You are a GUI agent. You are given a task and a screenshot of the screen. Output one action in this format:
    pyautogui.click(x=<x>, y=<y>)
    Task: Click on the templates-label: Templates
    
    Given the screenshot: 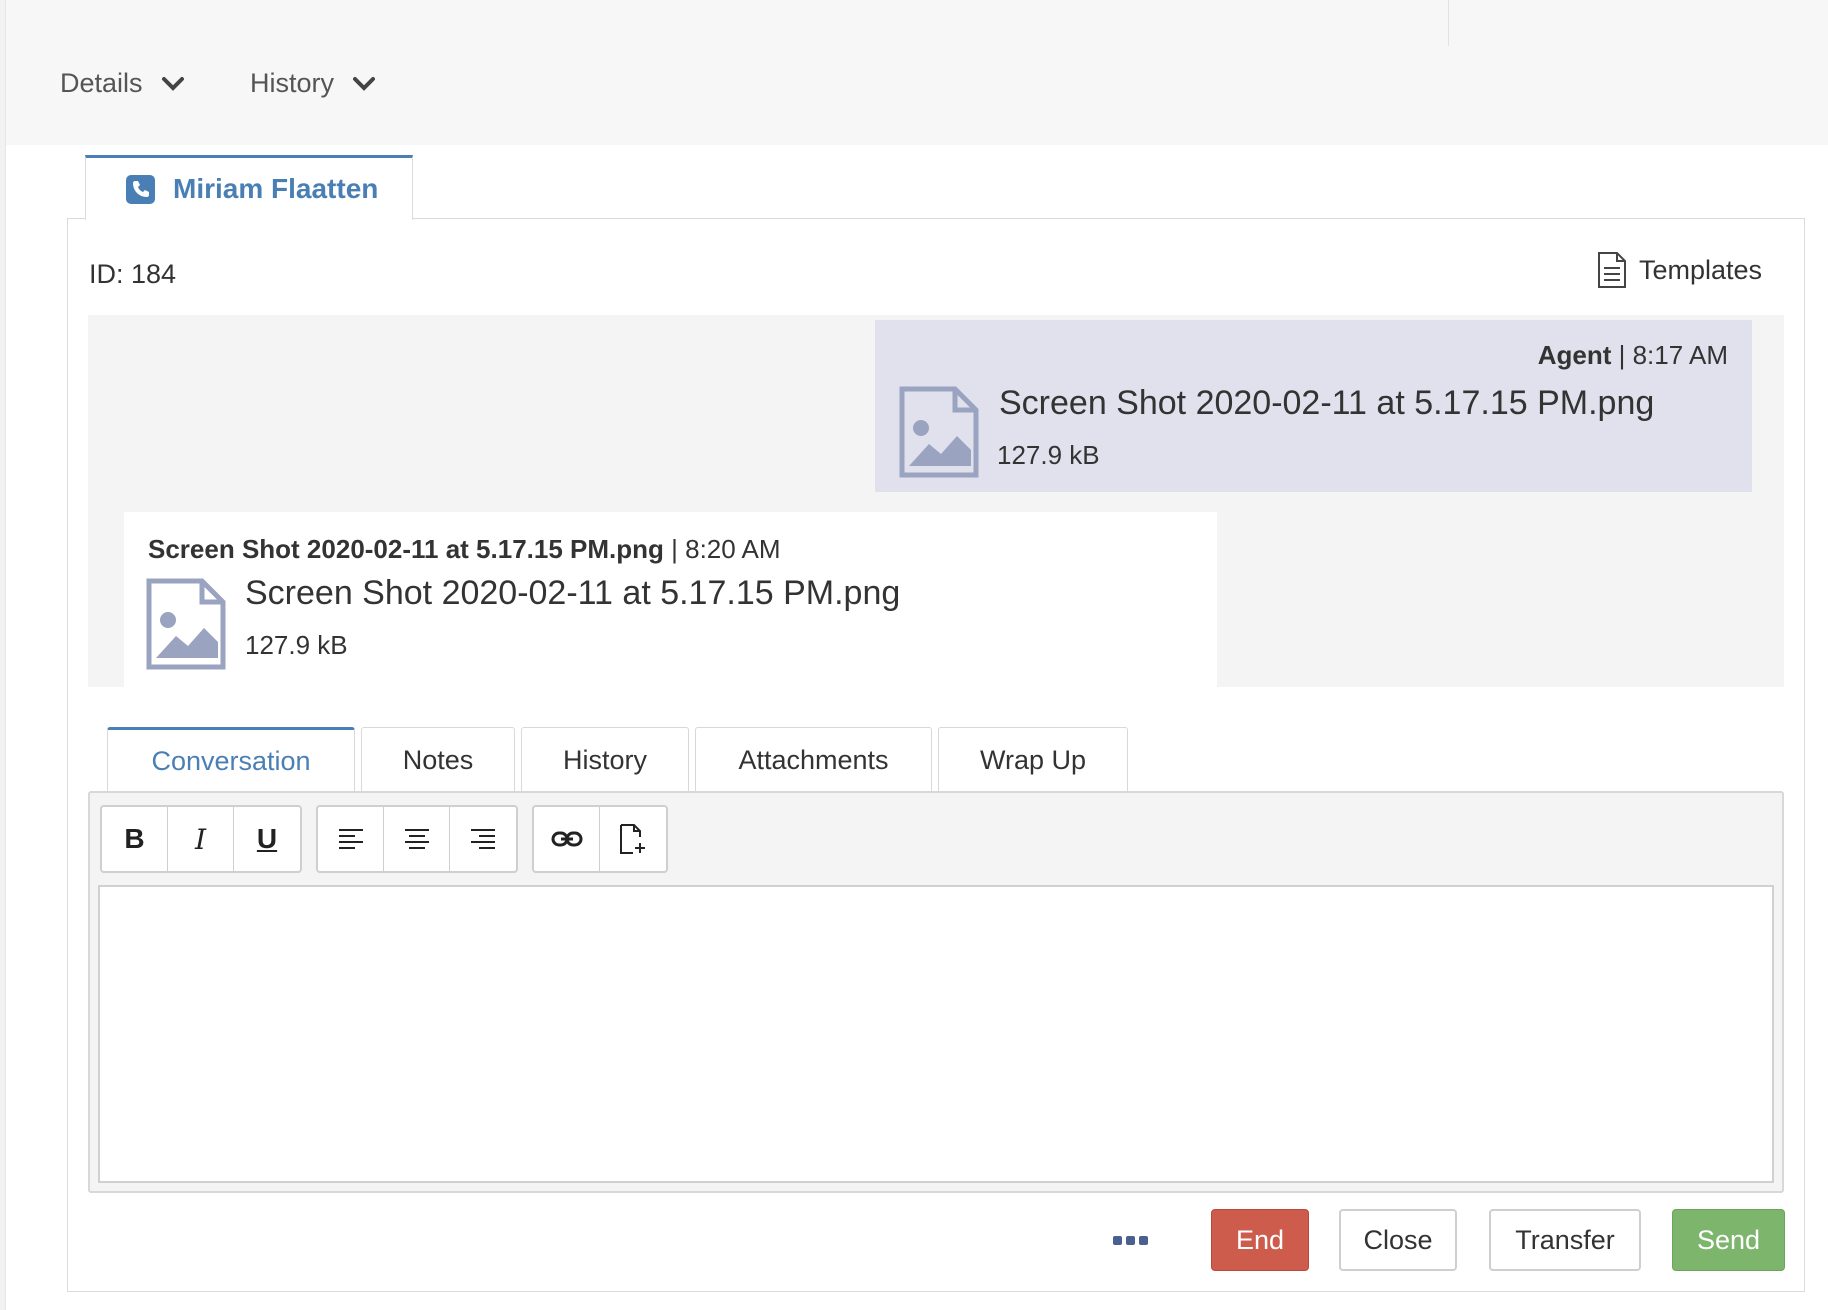 What is the action you would take?
    pyautogui.click(x=1700, y=269)
    